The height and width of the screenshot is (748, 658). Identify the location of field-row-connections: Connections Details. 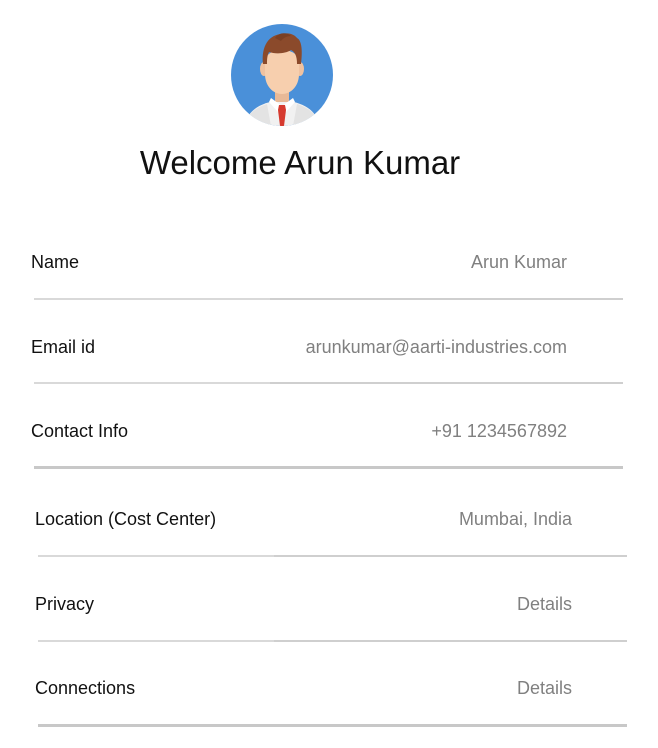
(303, 688).